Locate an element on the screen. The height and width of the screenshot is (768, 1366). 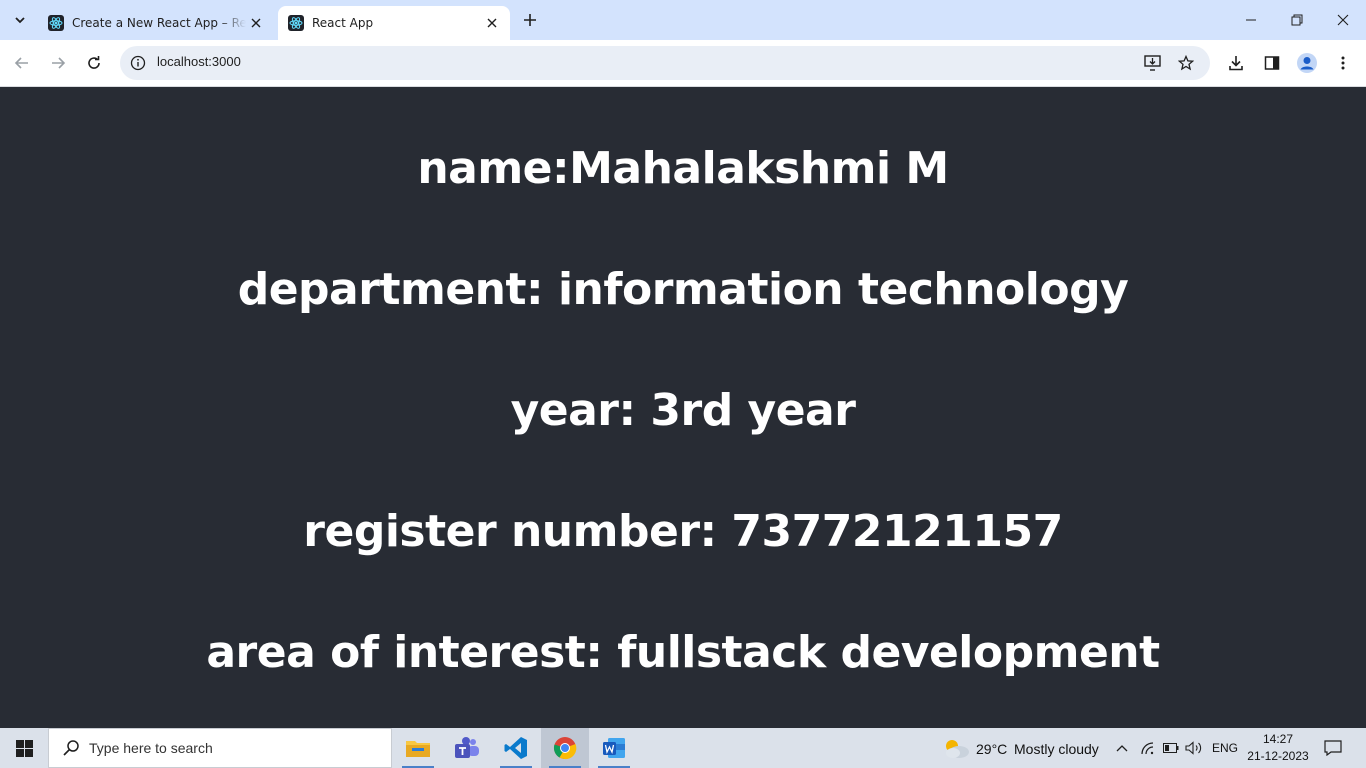
new-tab-button is located at coordinates (530, 20).